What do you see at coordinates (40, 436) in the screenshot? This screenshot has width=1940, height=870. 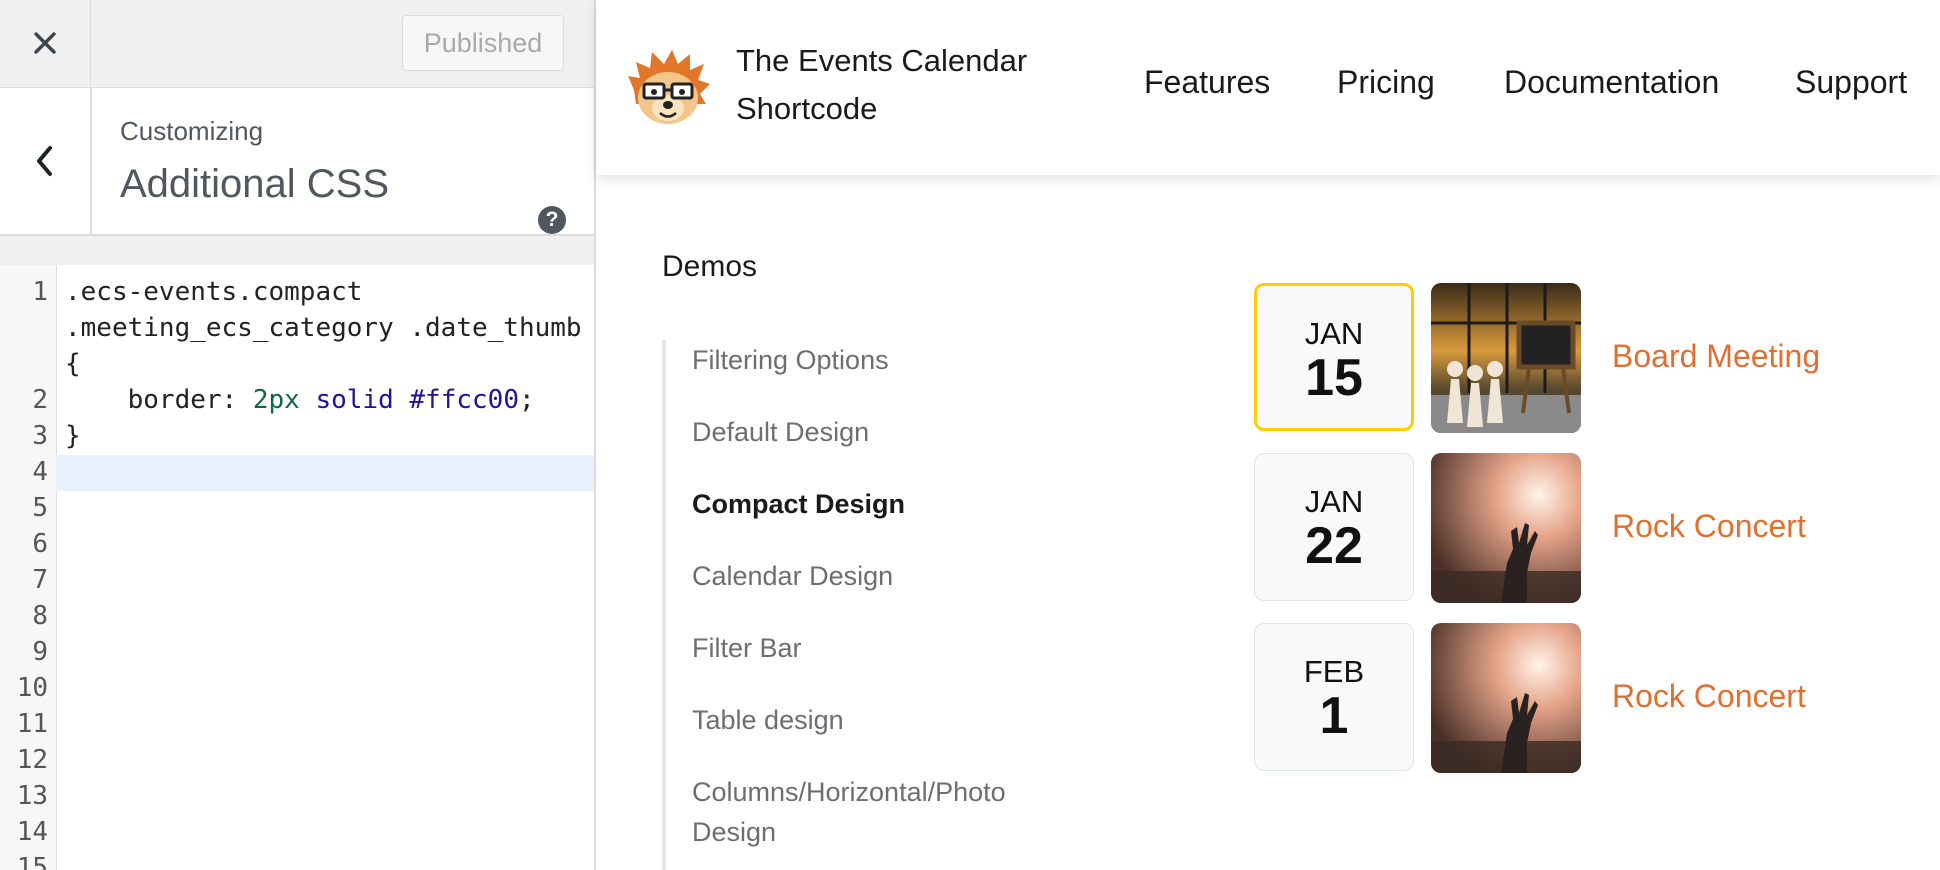 I see `line-number: 3` at bounding box center [40, 436].